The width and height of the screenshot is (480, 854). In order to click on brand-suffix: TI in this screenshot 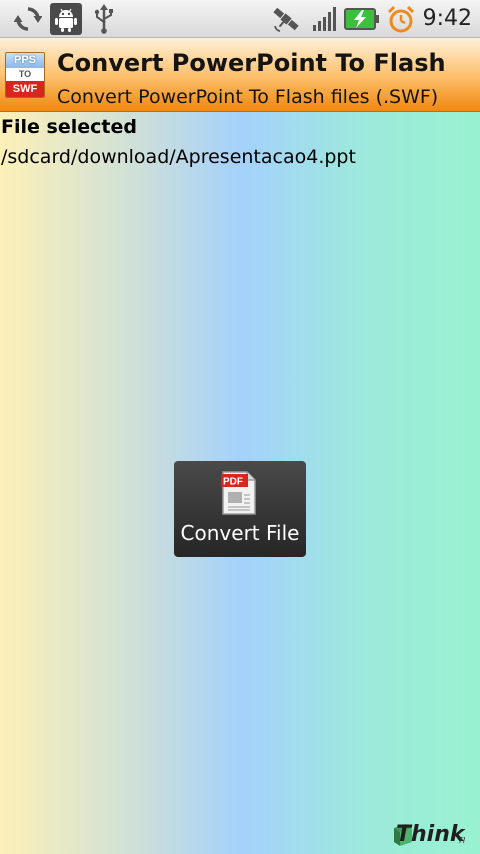, I will do `click(462, 840)`.